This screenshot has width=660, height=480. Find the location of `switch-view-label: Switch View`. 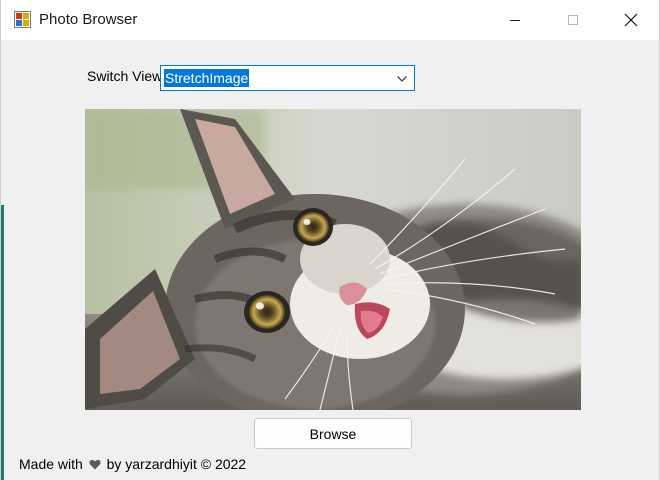

switch-view-label: Switch View is located at coordinates (125, 76).